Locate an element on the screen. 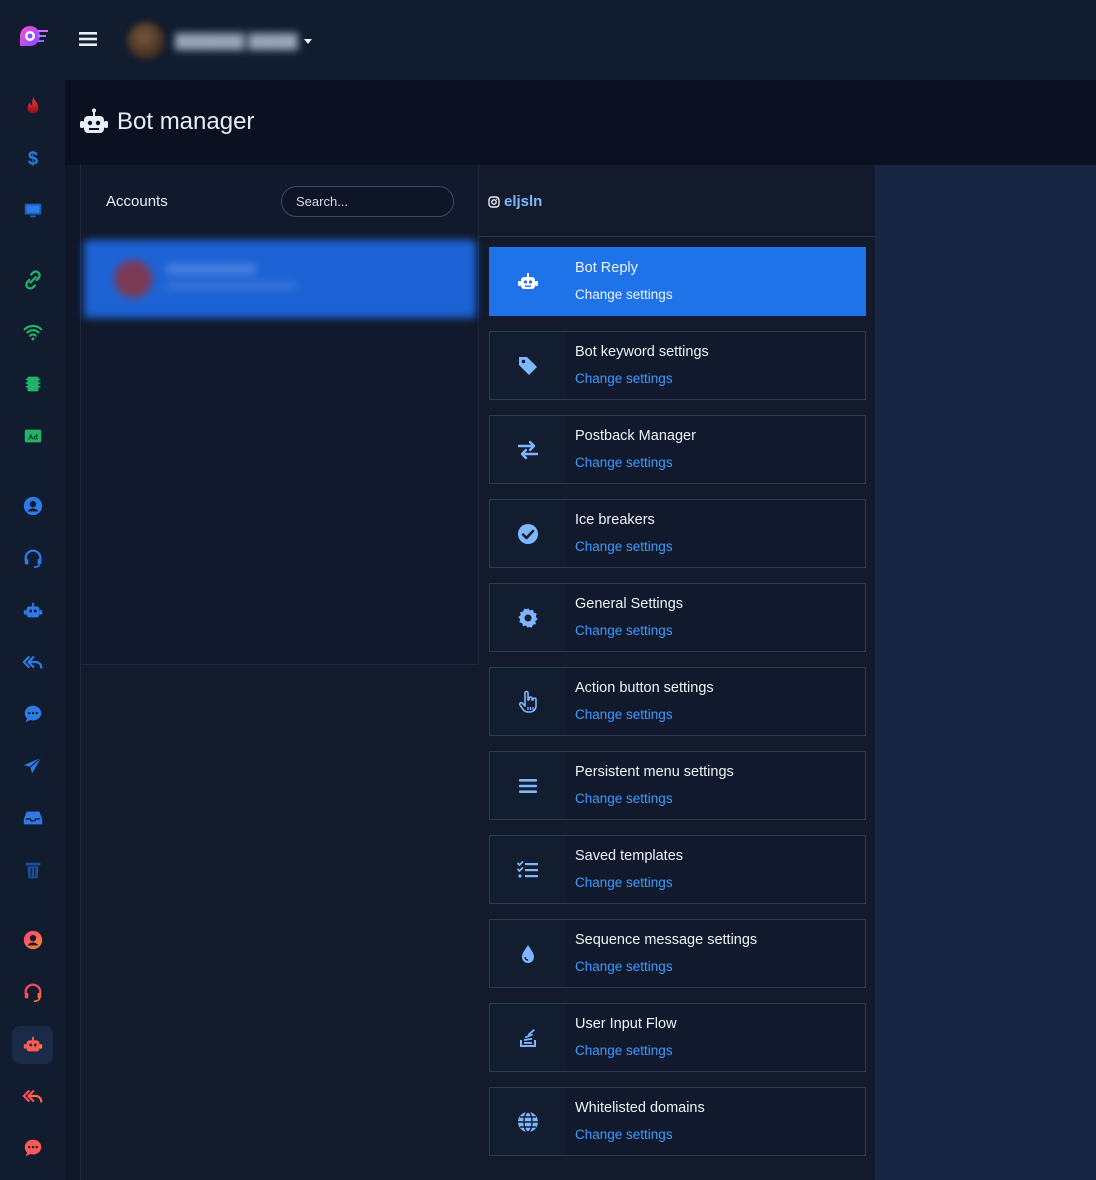 This screenshot has height=1180, width=1096. setting-title: Postback Manager is located at coordinates (635, 436).